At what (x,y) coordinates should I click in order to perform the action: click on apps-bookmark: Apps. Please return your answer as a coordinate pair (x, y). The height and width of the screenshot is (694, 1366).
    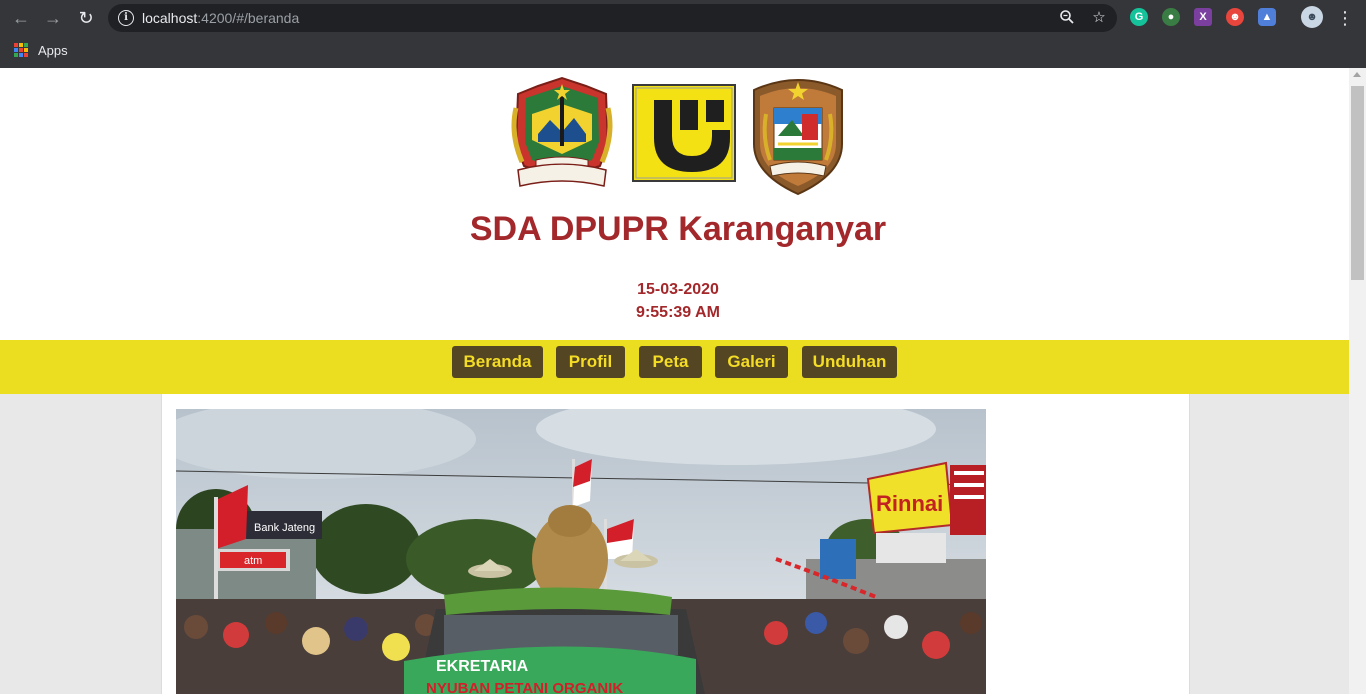
    Looking at the image, I should click on (53, 50).